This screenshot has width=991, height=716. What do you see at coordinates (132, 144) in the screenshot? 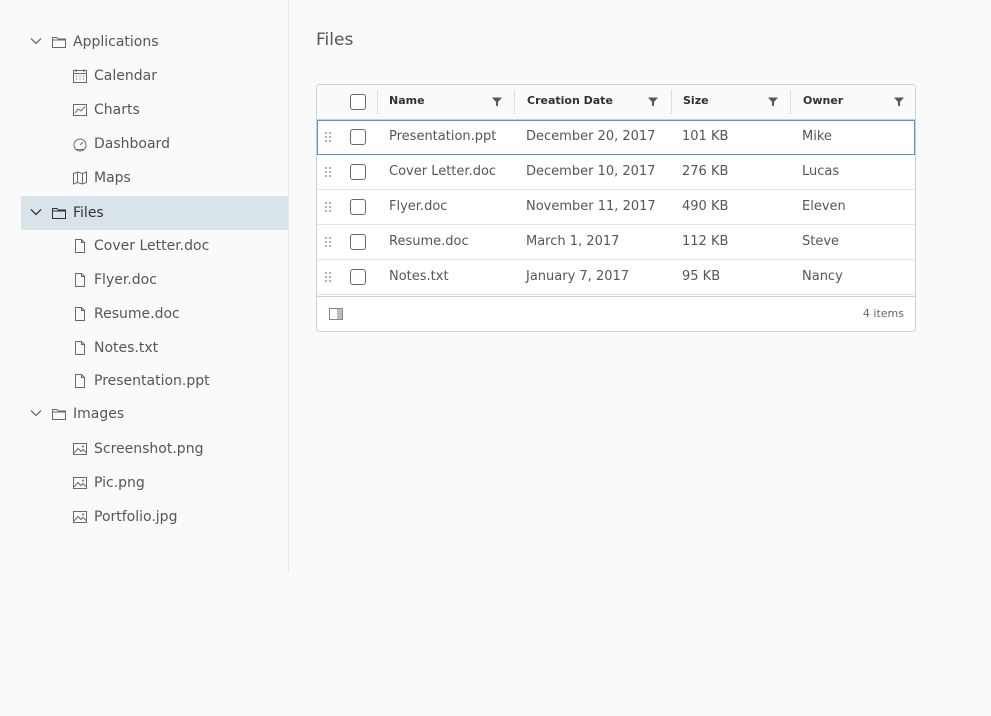
I see `tree-node-label: Dashboard` at bounding box center [132, 144].